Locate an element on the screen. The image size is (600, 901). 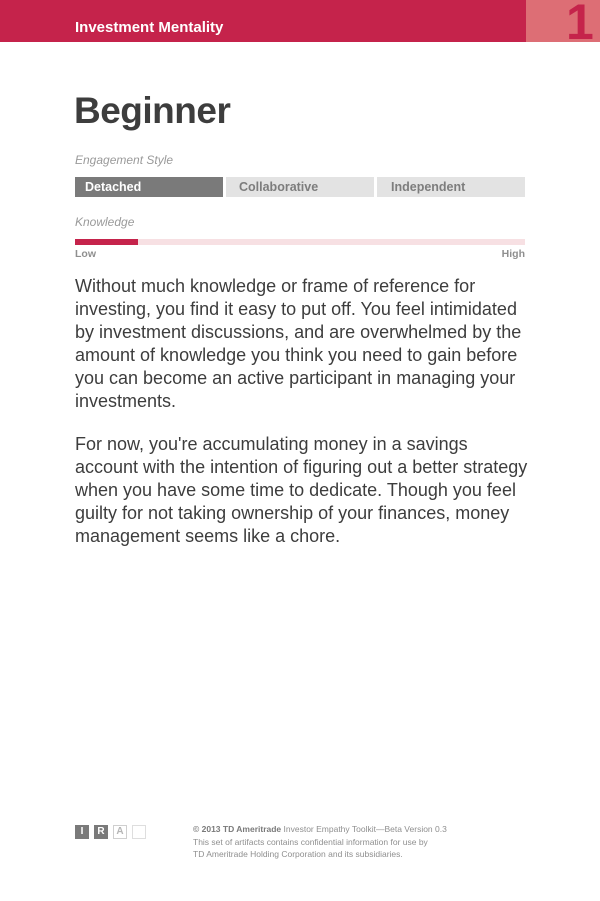
section-title: Investment Mentality is located at coordinates (149, 27).